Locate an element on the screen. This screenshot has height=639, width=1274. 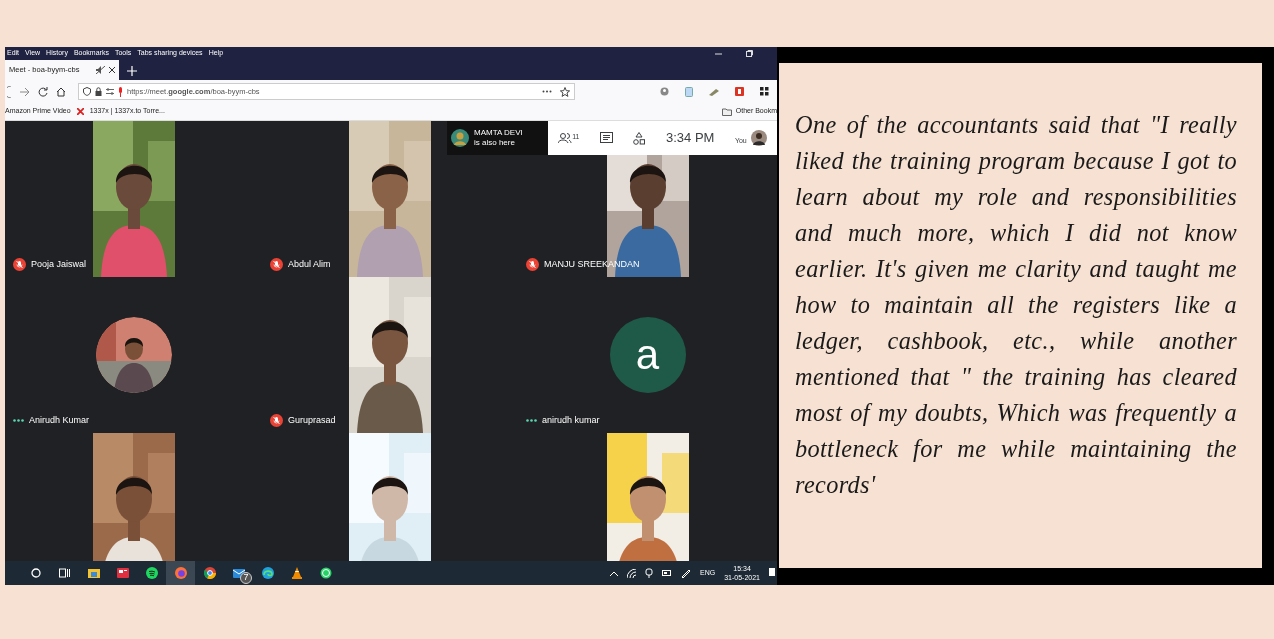
microphone-icon is located at coordinates (120, 91).